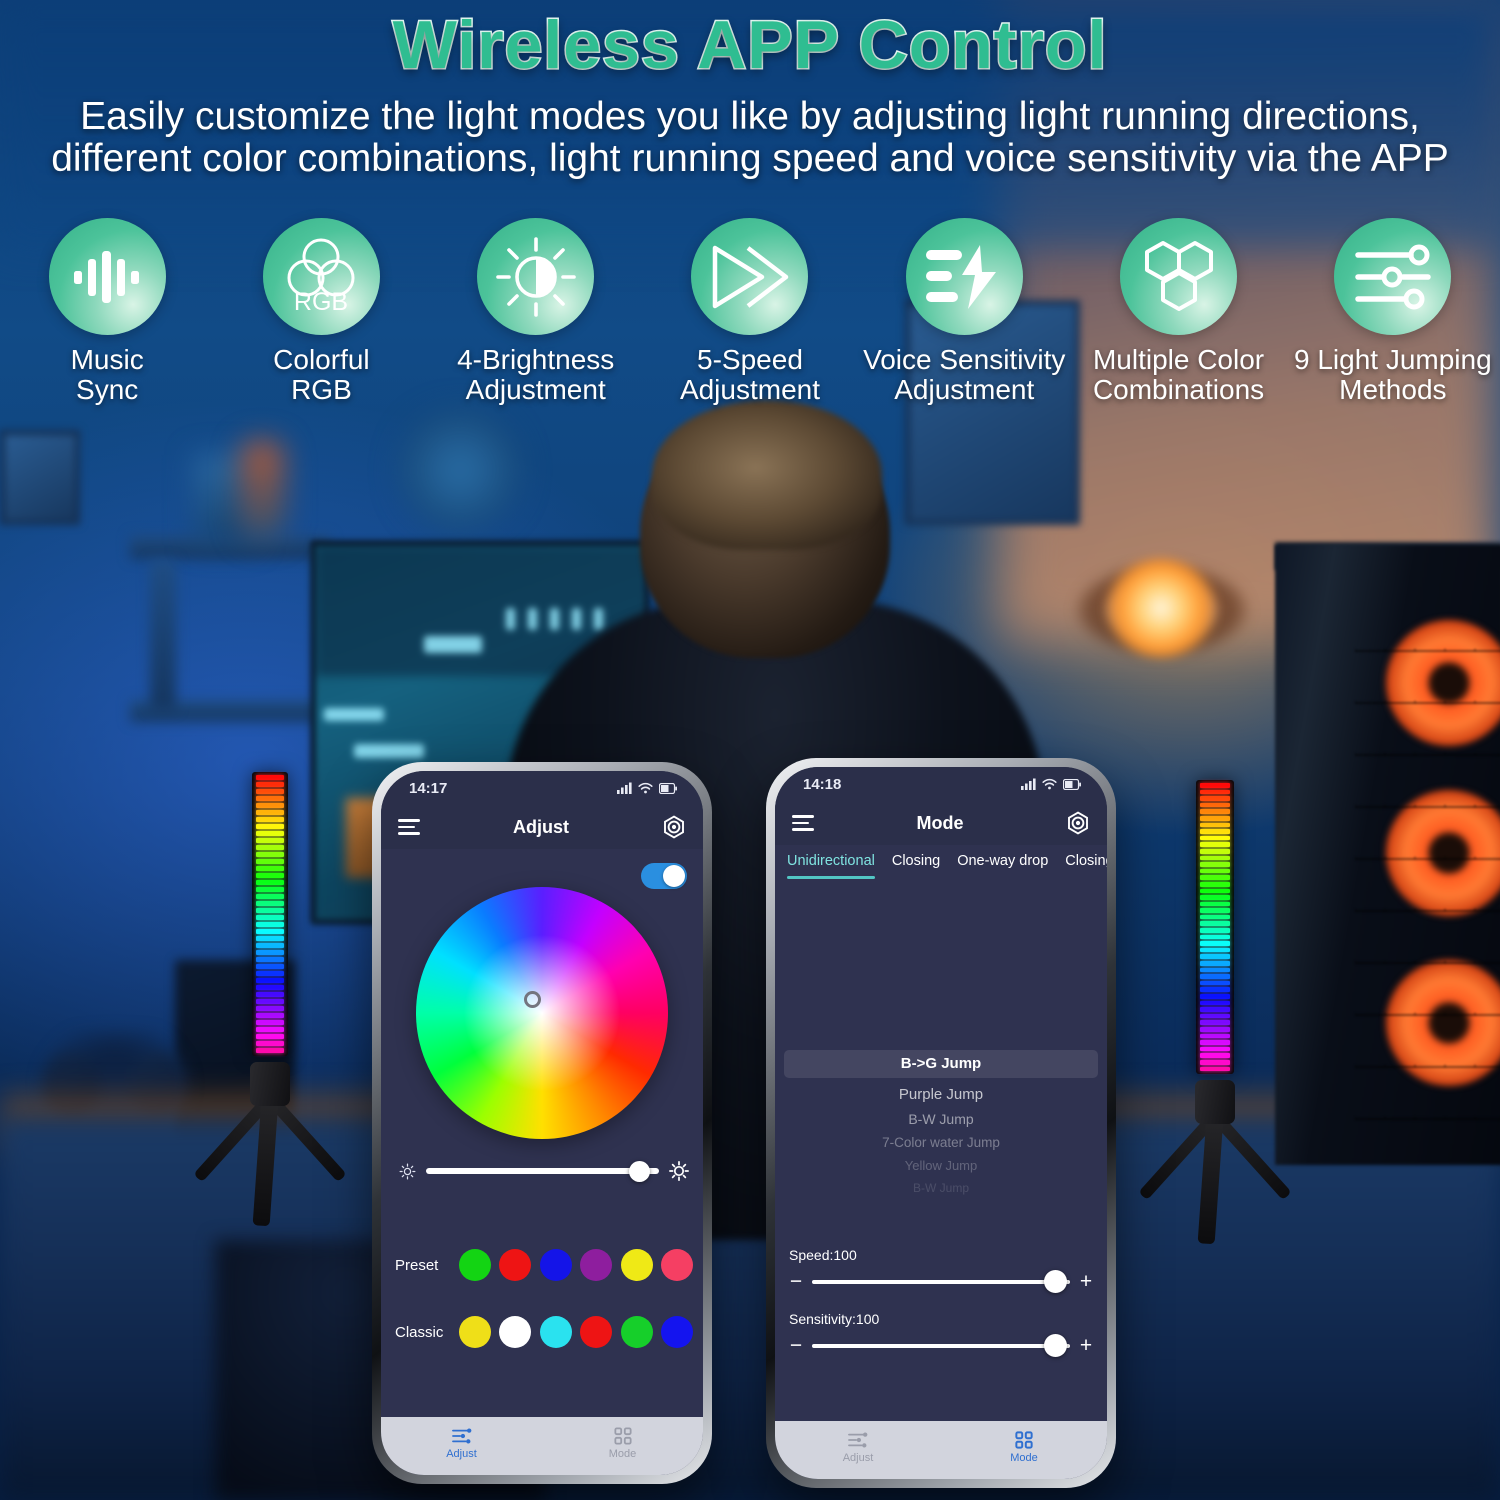  Describe the element at coordinates (107, 375) in the screenshot. I see `feature-label: Music Sync` at that location.